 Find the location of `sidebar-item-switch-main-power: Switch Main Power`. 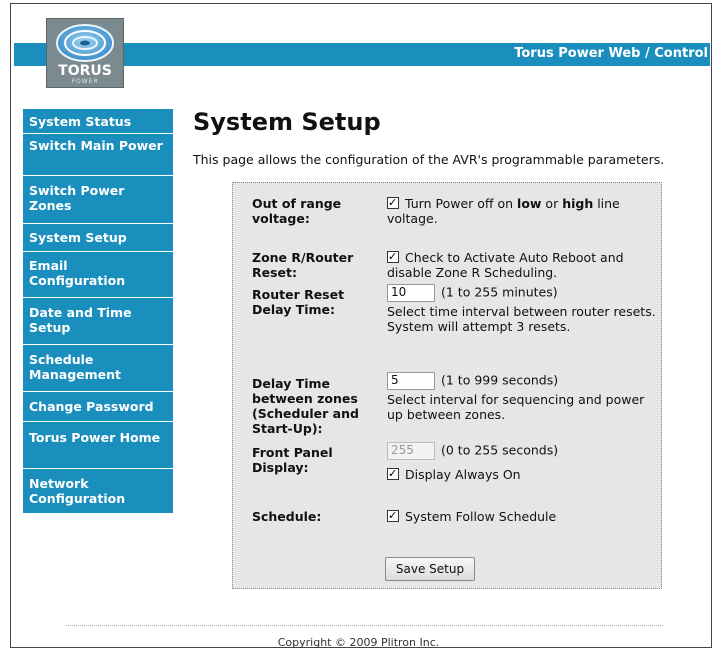

sidebar-item-switch-main-power: Switch Main Power is located at coordinates (98, 155).